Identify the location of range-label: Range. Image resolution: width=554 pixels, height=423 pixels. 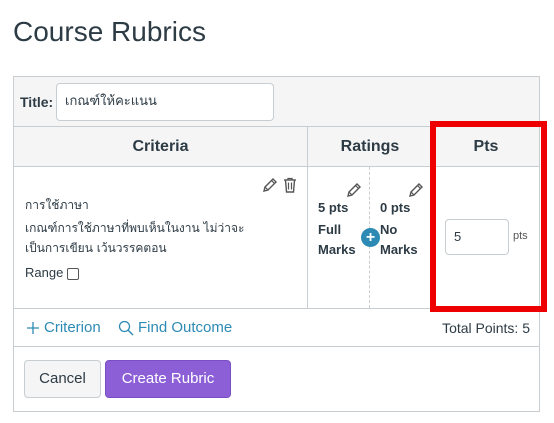
(44, 272).